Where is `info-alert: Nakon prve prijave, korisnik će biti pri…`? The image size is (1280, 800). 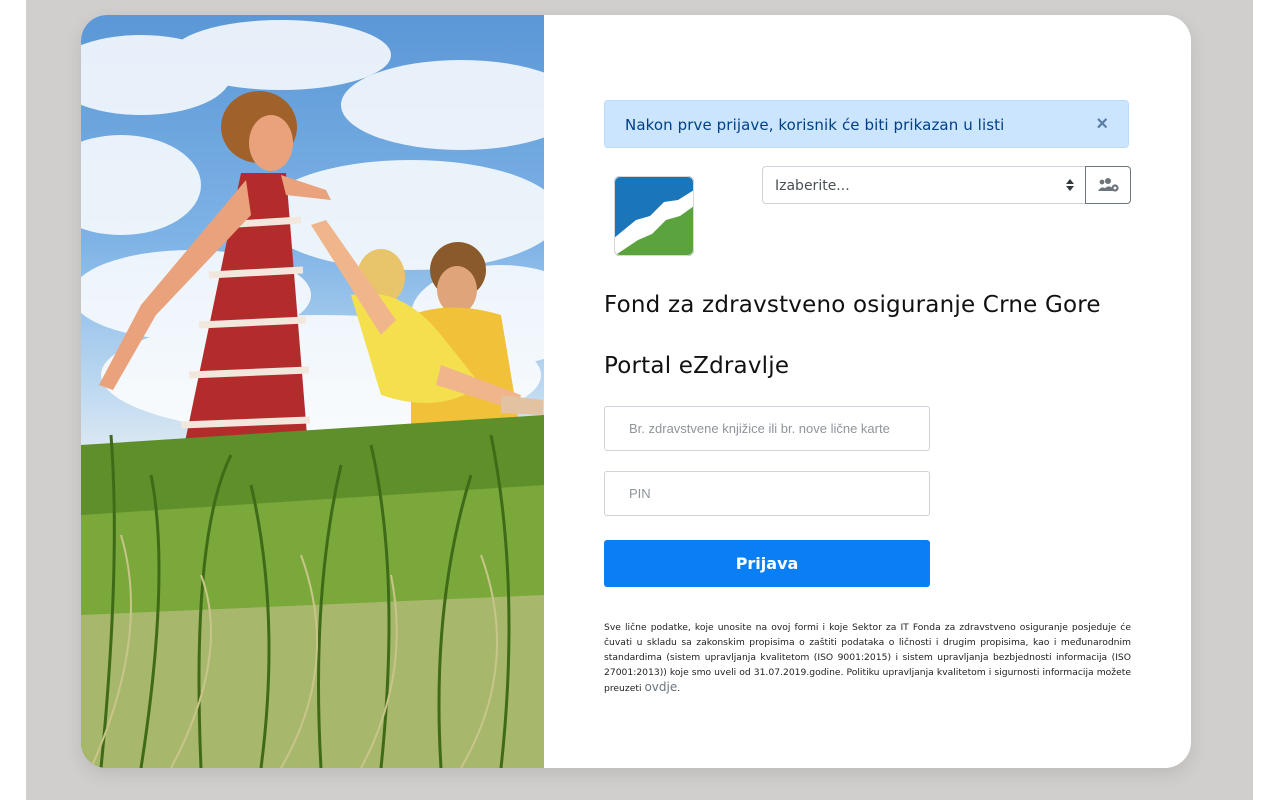 info-alert: Nakon prve prijave, korisnik će biti pri… is located at coordinates (866, 124).